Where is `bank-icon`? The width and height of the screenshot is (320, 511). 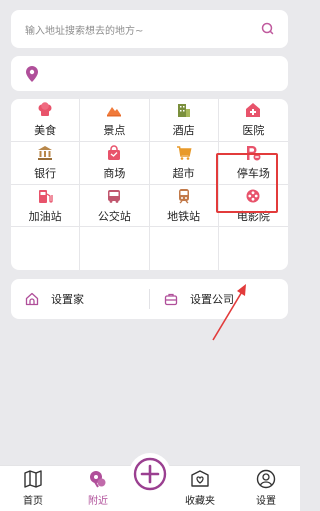 bank-icon is located at coordinates (45, 153).